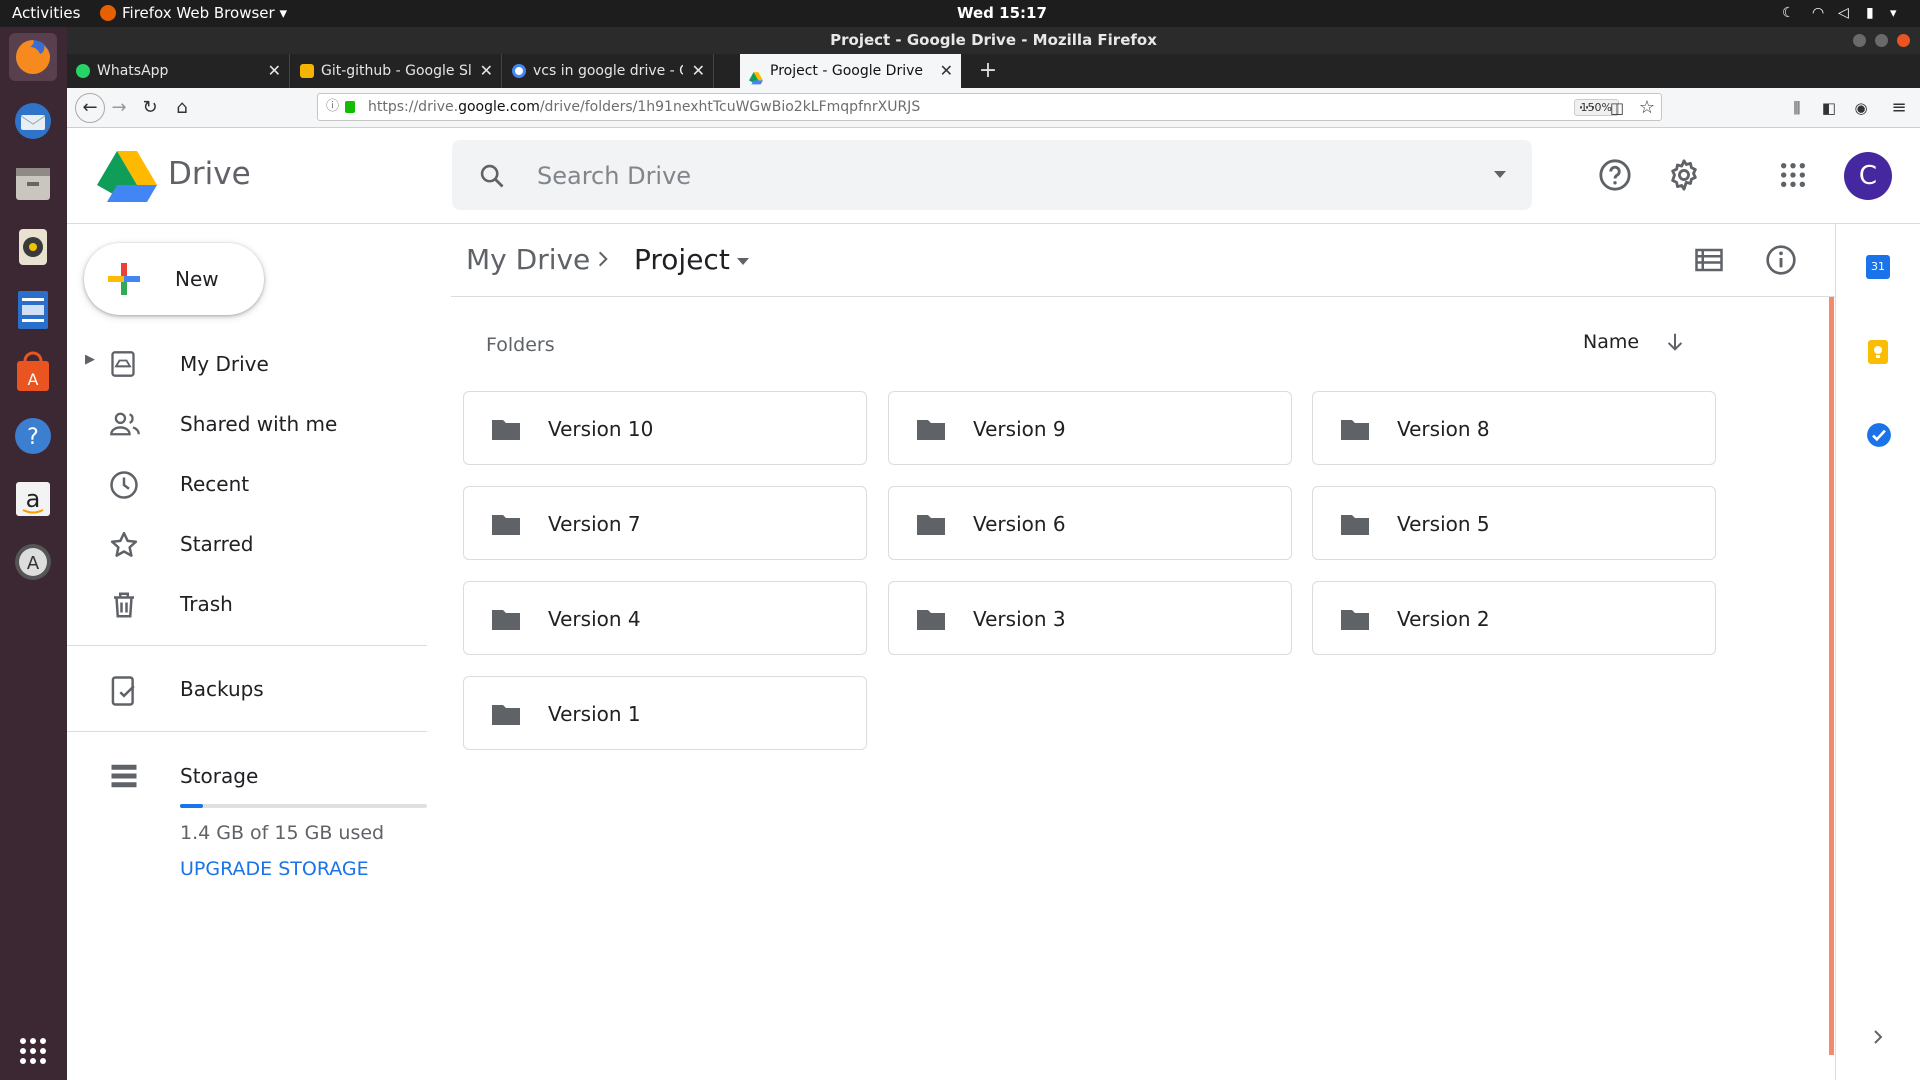  I want to click on folder-card: Version 9, so click(1090, 428).